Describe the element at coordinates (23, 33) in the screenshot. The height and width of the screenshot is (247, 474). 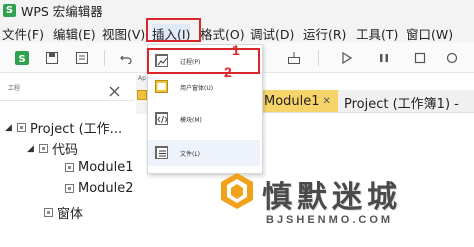
I see `menu-file: 文件(F)` at that location.